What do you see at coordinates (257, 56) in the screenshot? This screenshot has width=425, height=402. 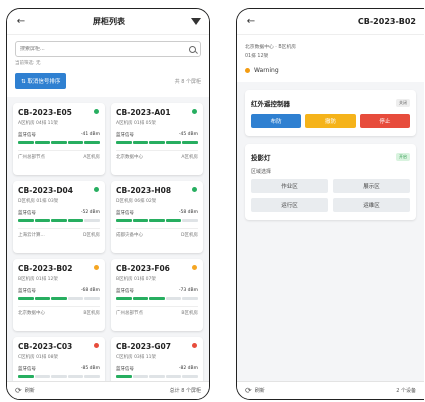 I see `position-line: 01排 12架` at bounding box center [257, 56].